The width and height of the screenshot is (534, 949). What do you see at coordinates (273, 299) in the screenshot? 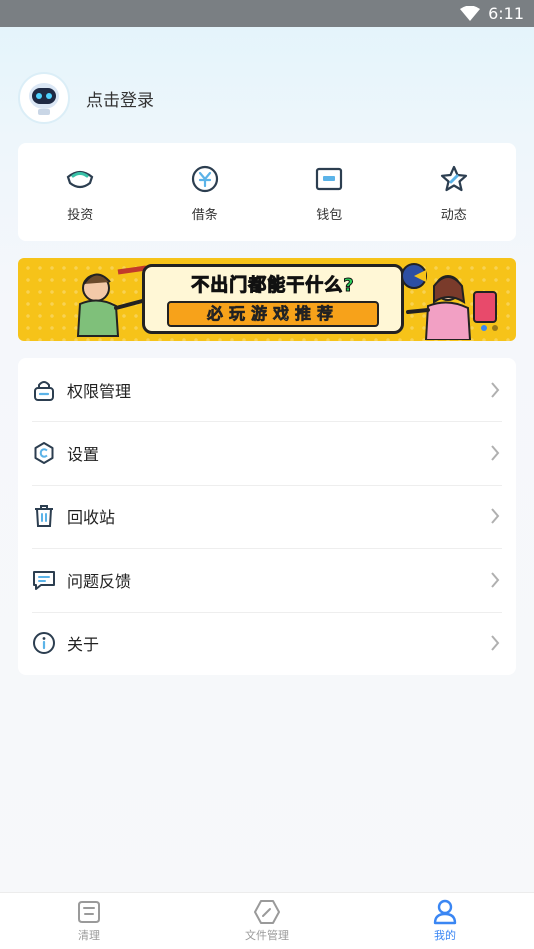
I see `banner-headline-box: 不出门都能干什么? 必玩游戏推荐` at bounding box center [273, 299].